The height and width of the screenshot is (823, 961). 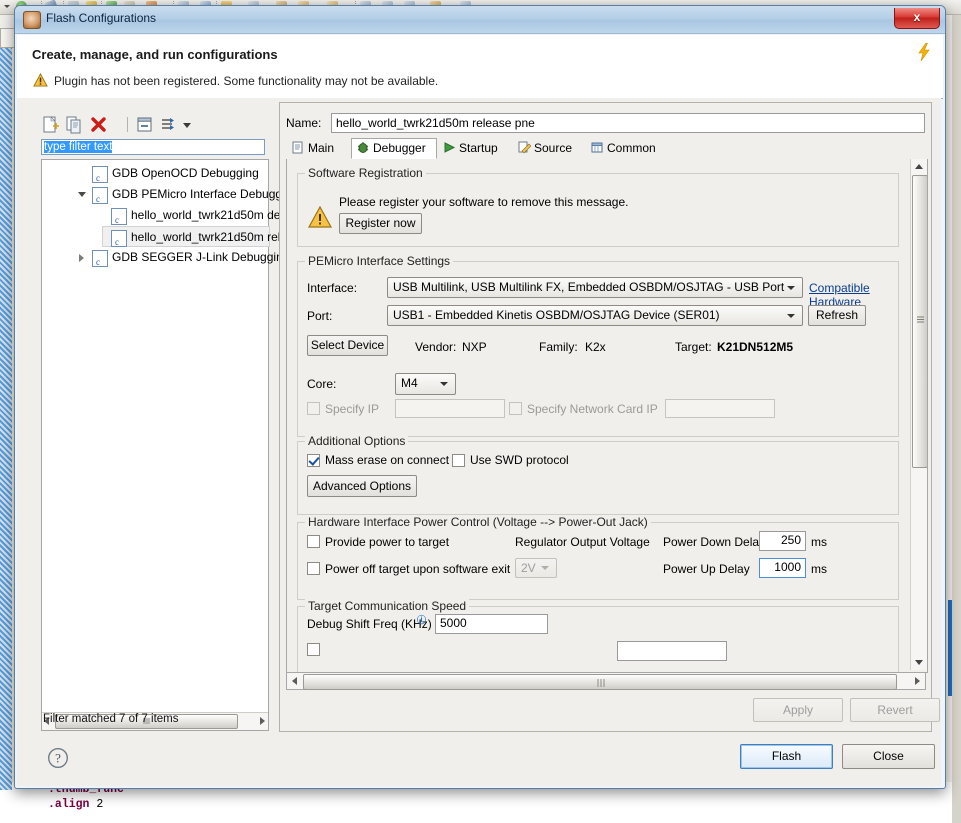 I want to click on power-down-delay-input: 250, so click(x=782, y=541).